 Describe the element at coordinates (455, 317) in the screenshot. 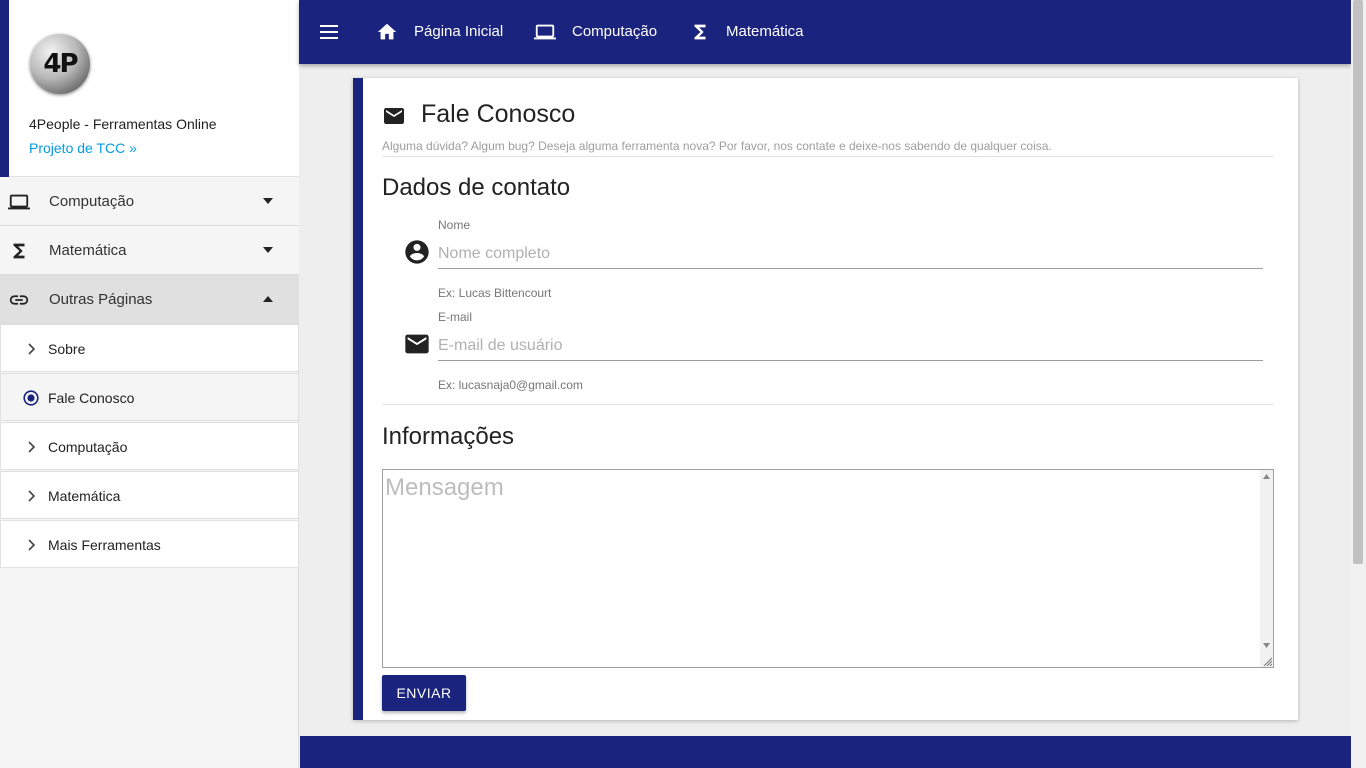

I see `email-field-label: E-mail` at that location.